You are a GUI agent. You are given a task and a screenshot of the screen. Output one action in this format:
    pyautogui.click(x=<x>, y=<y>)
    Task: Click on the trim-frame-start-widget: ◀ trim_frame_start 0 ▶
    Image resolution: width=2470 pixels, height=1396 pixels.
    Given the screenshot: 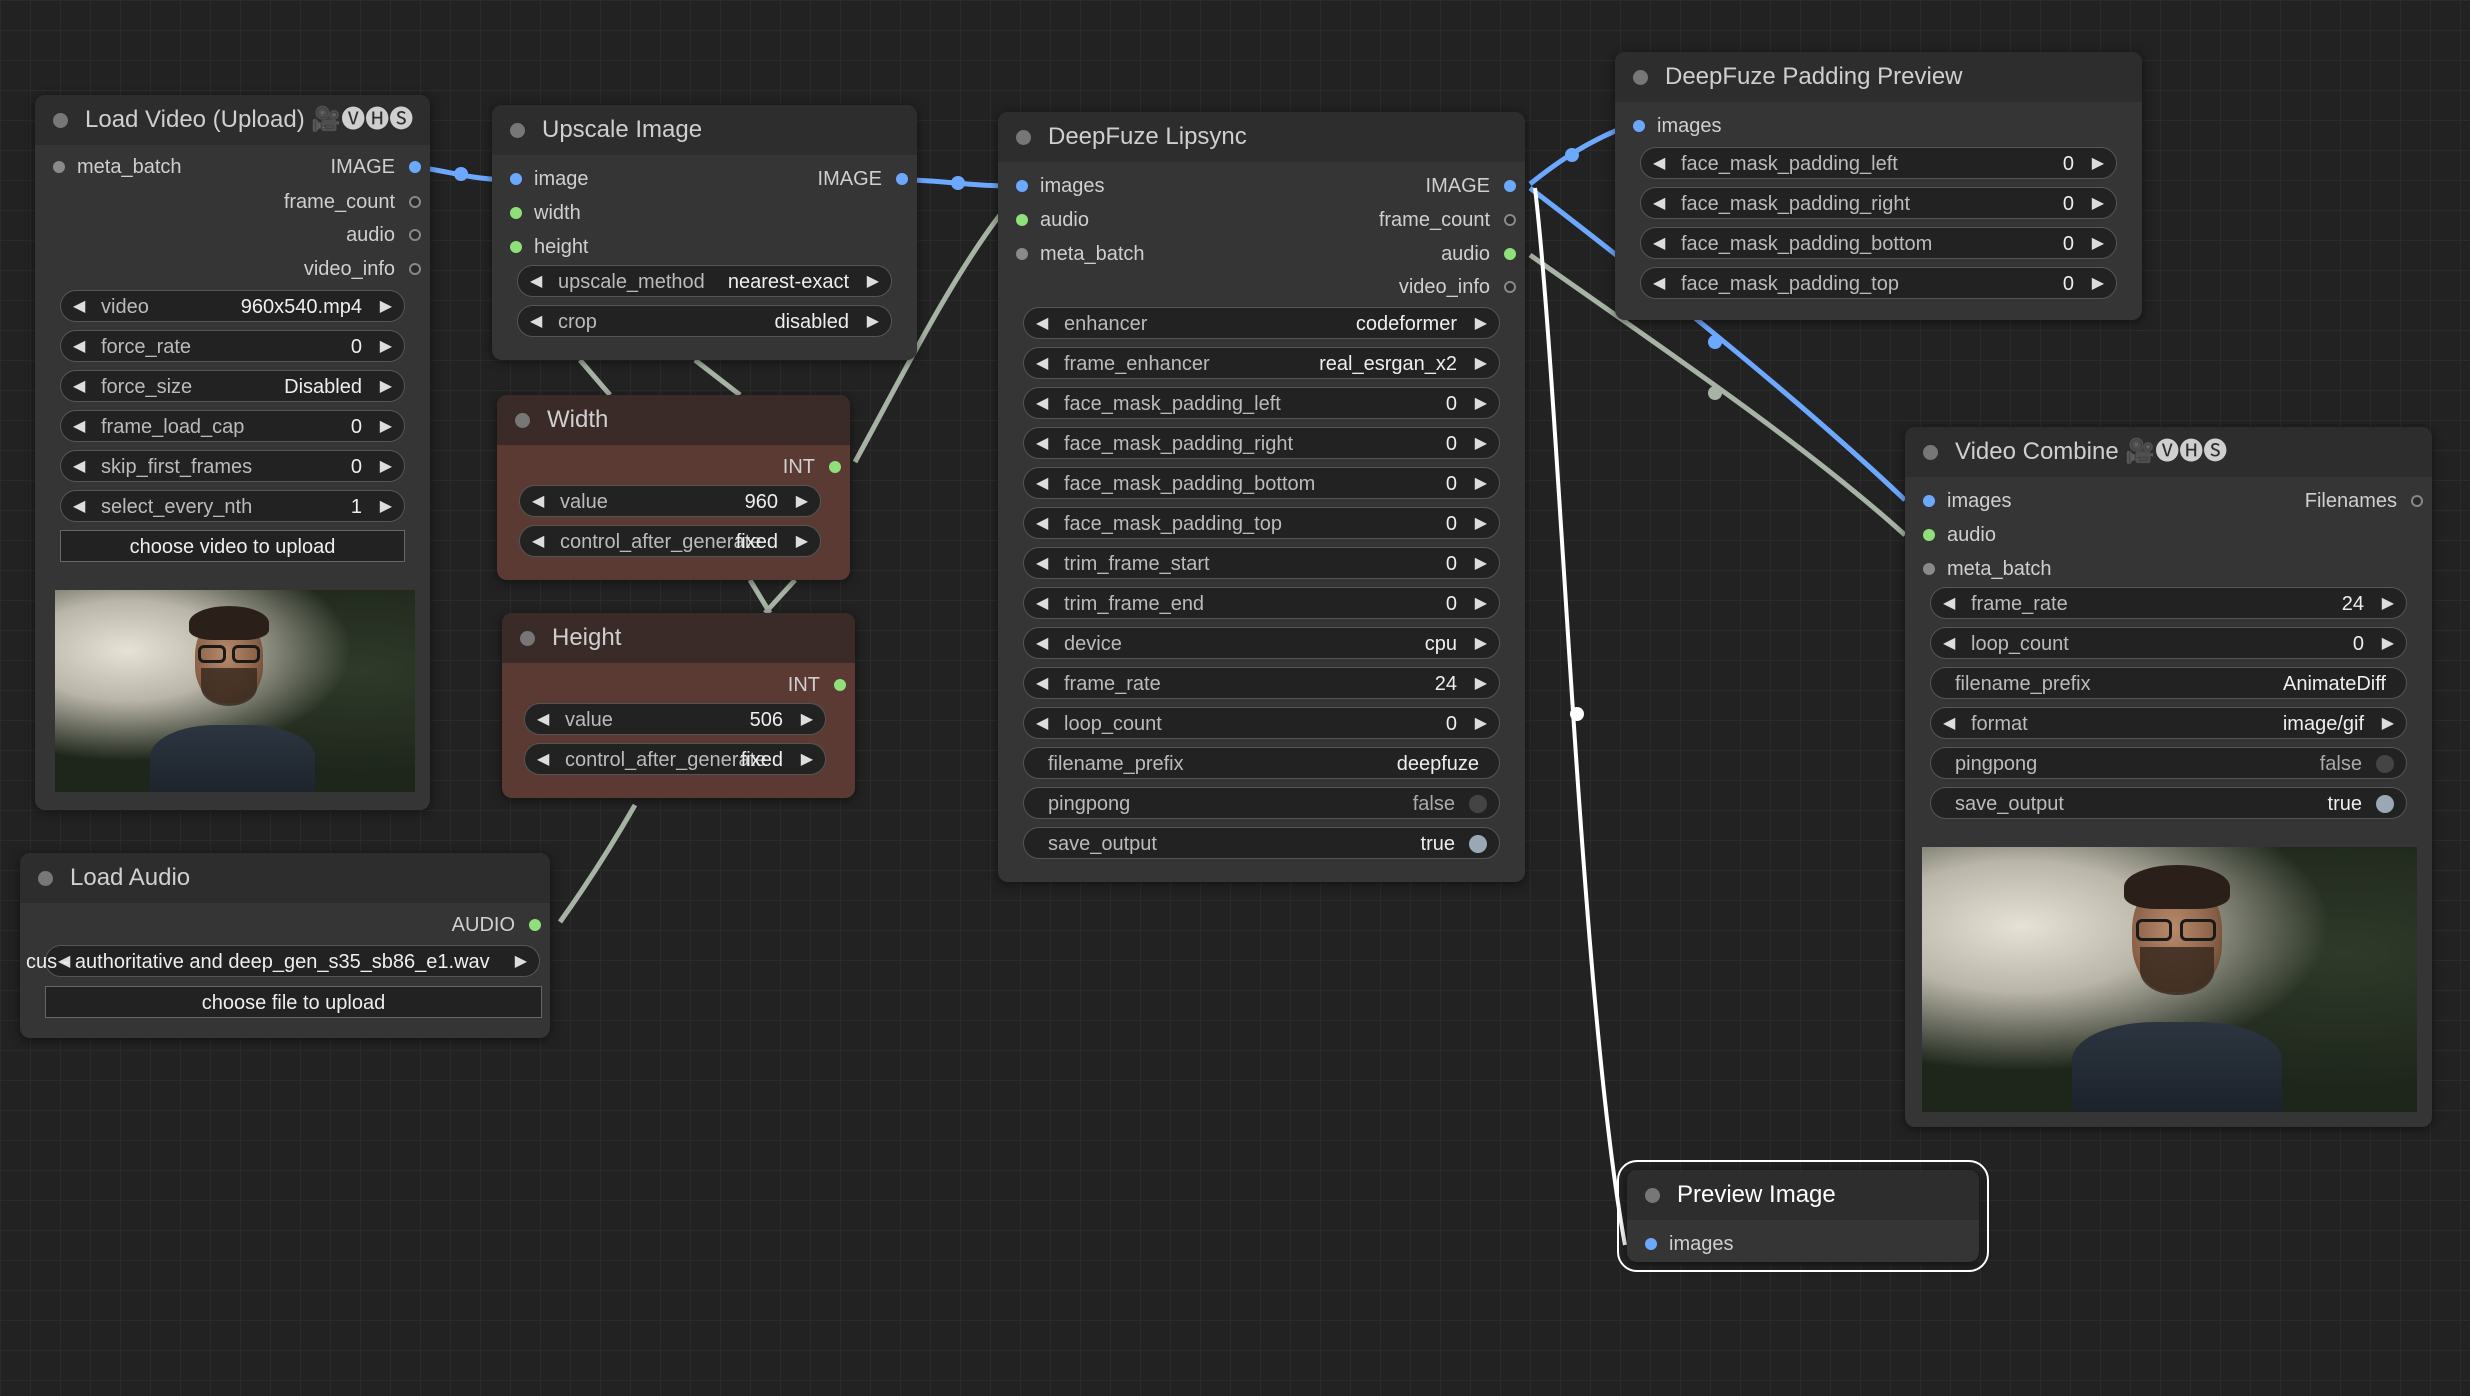 What is the action you would take?
    pyautogui.click(x=1261, y=563)
    